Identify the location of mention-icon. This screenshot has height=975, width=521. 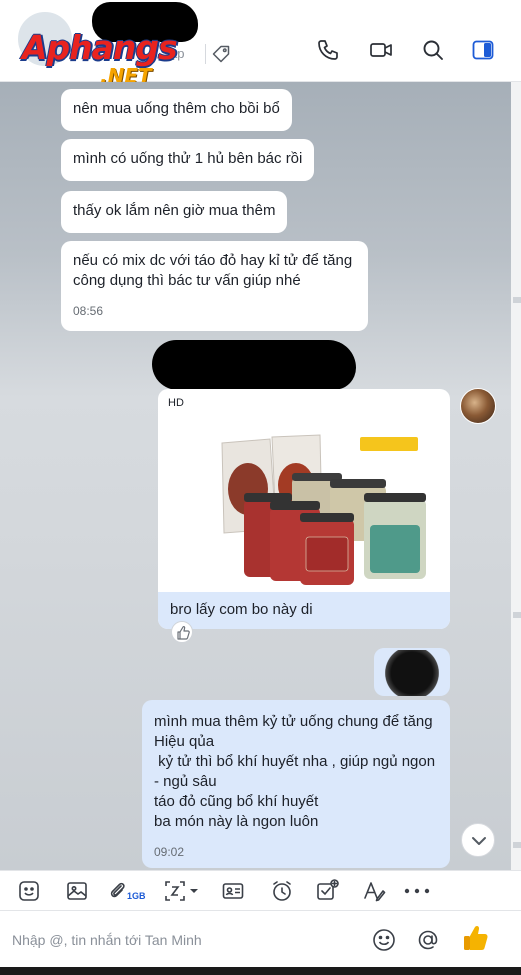
(428, 940).